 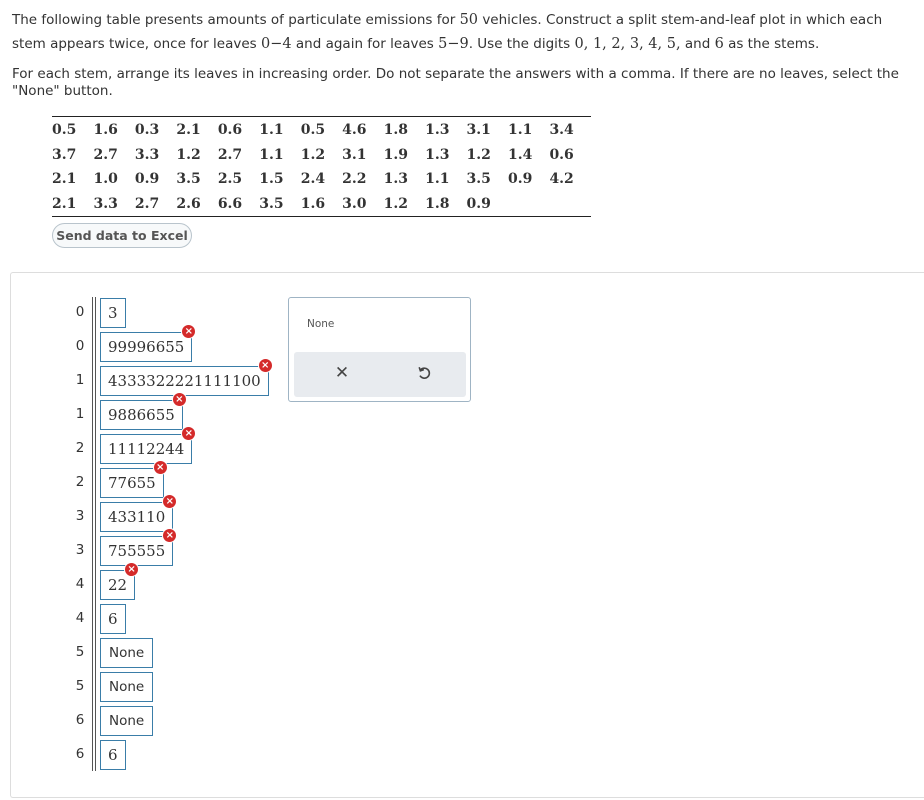 I want to click on leaf-input: 755555, so click(x=137, y=551).